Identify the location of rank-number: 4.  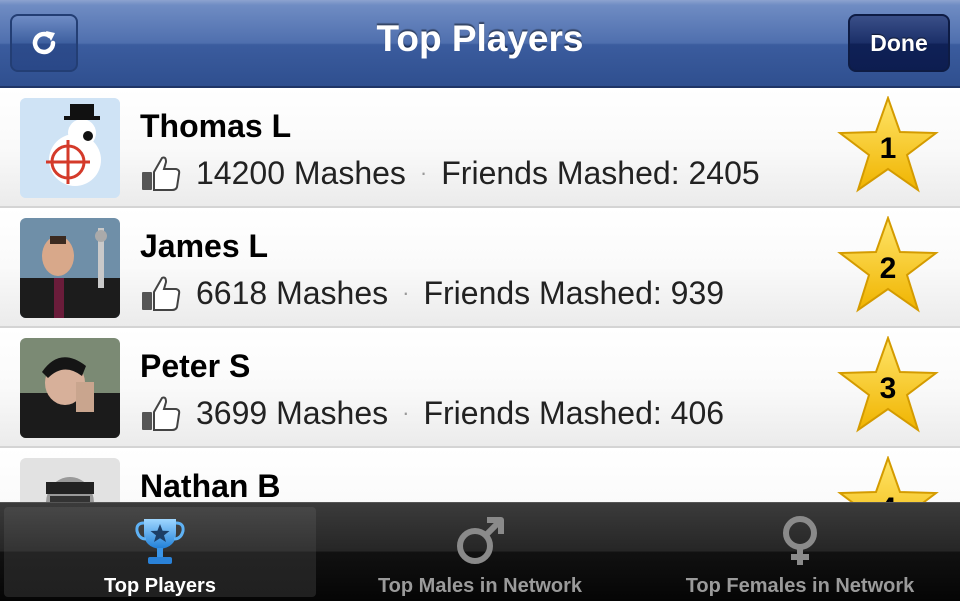
(888, 497).